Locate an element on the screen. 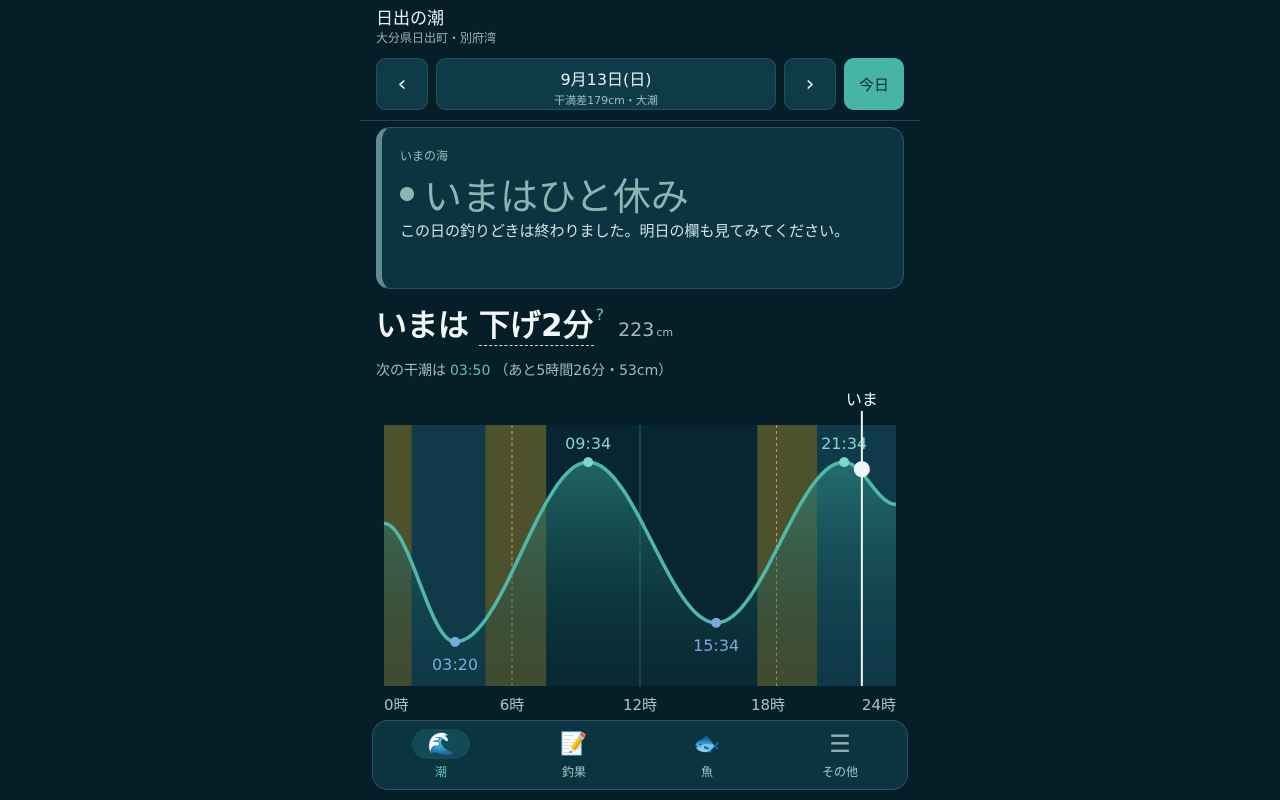 The image size is (1280, 800). x-tick-label: 18時 is located at coordinates (768, 705).